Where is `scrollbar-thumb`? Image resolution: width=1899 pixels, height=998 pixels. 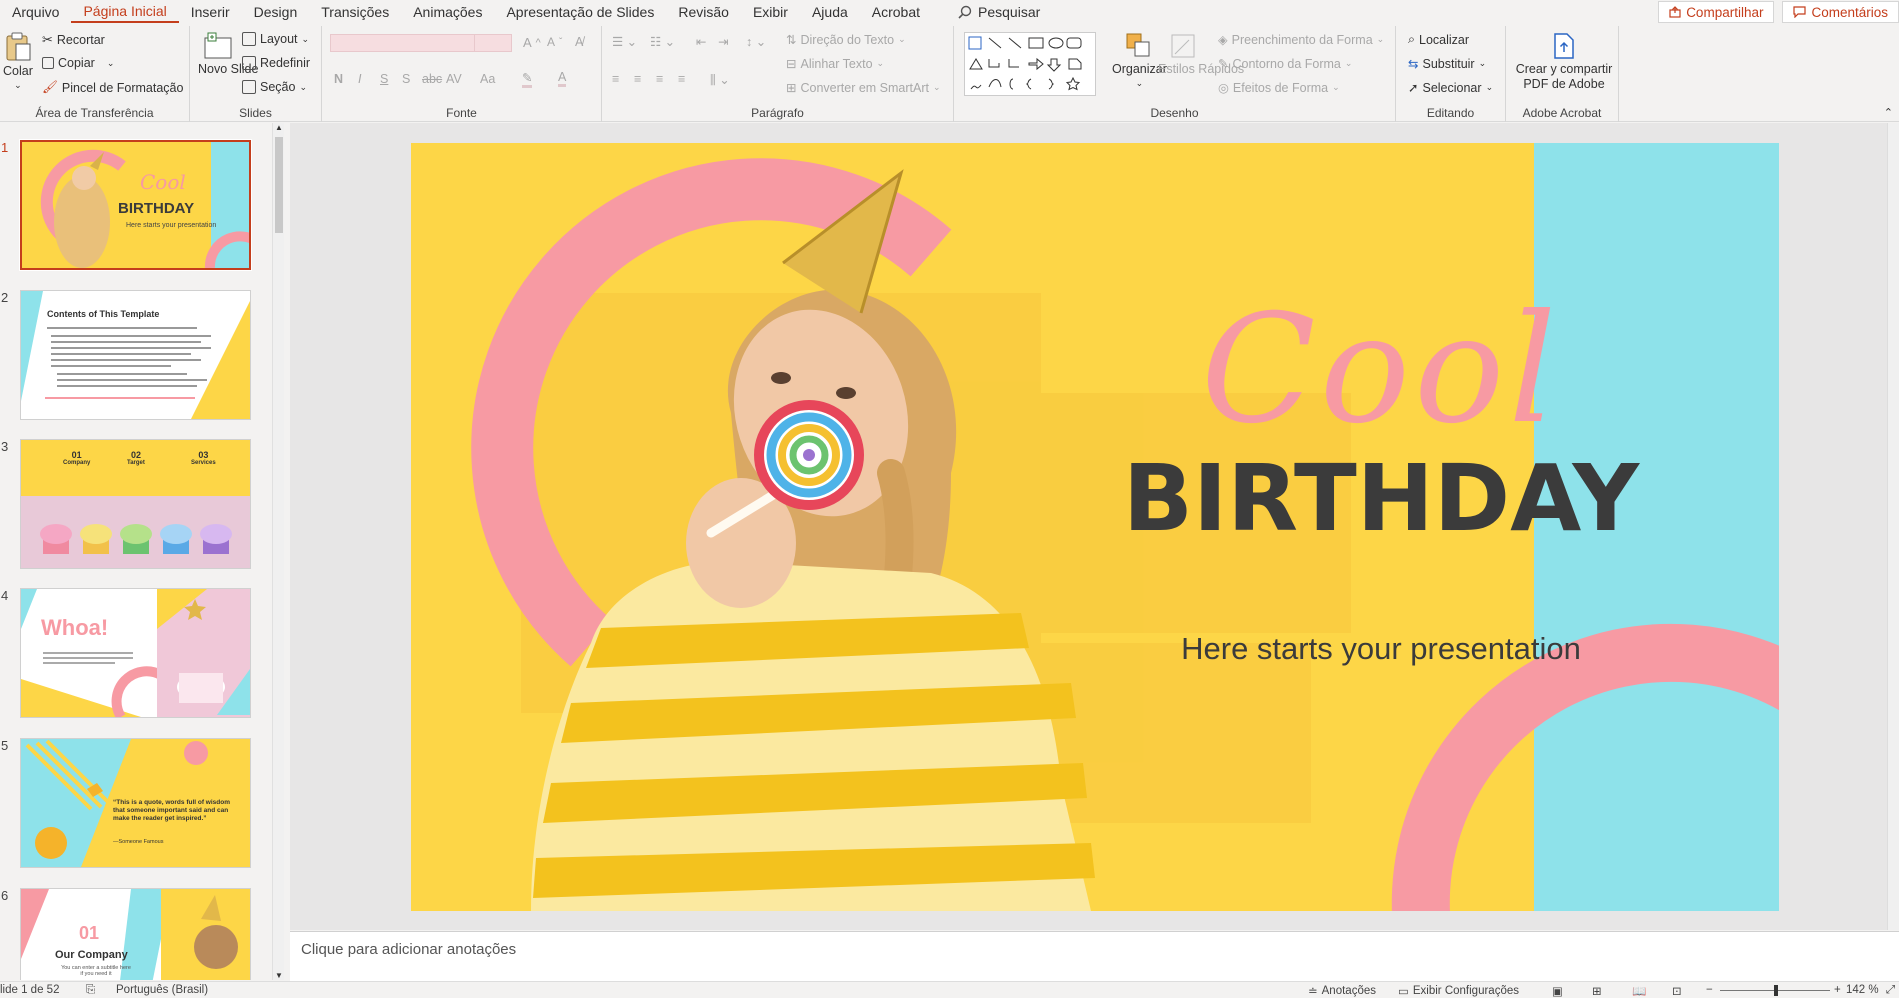
scrollbar-thumb is located at coordinates (279, 185).